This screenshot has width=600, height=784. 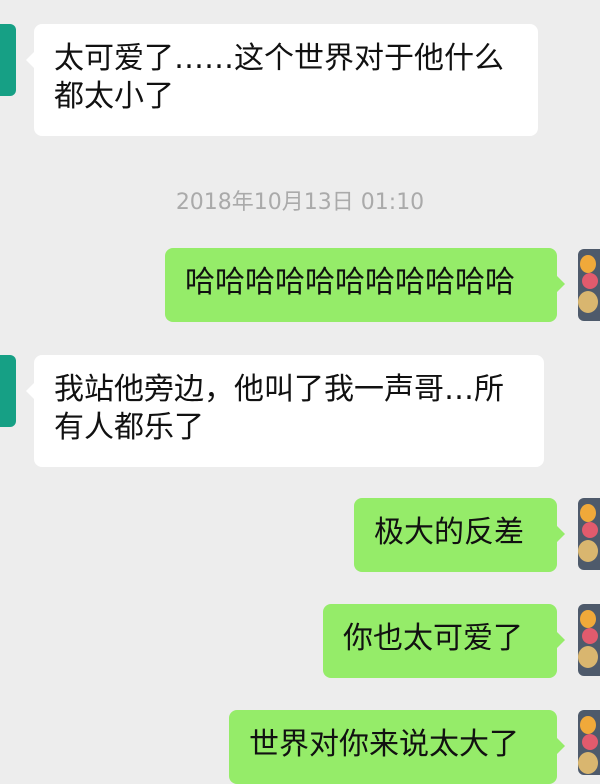 I want to click on message-text: 你也太可爱了, so click(x=433, y=638).